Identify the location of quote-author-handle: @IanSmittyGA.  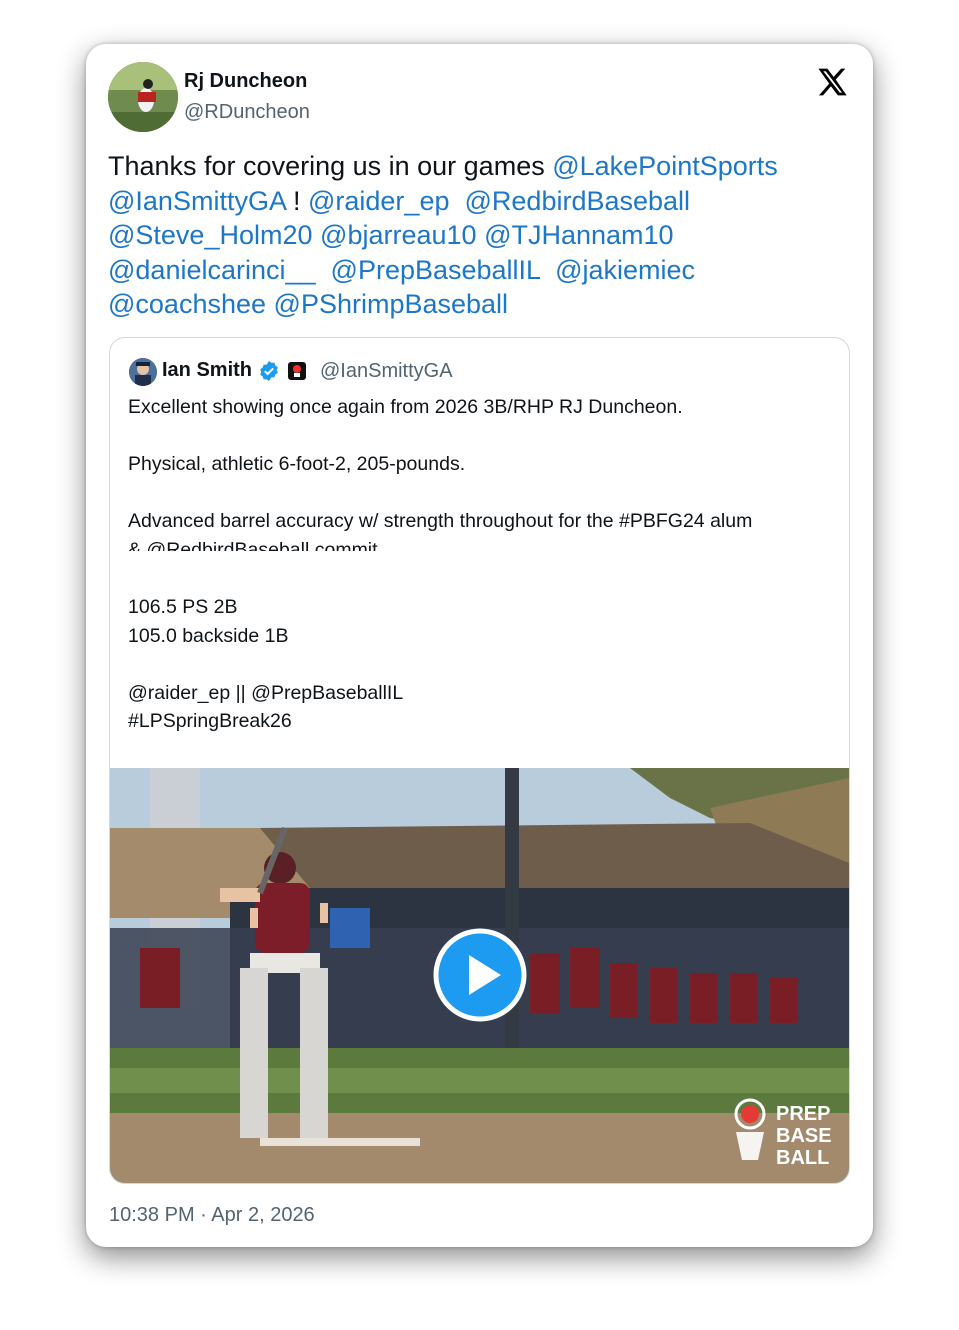
(386, 371).